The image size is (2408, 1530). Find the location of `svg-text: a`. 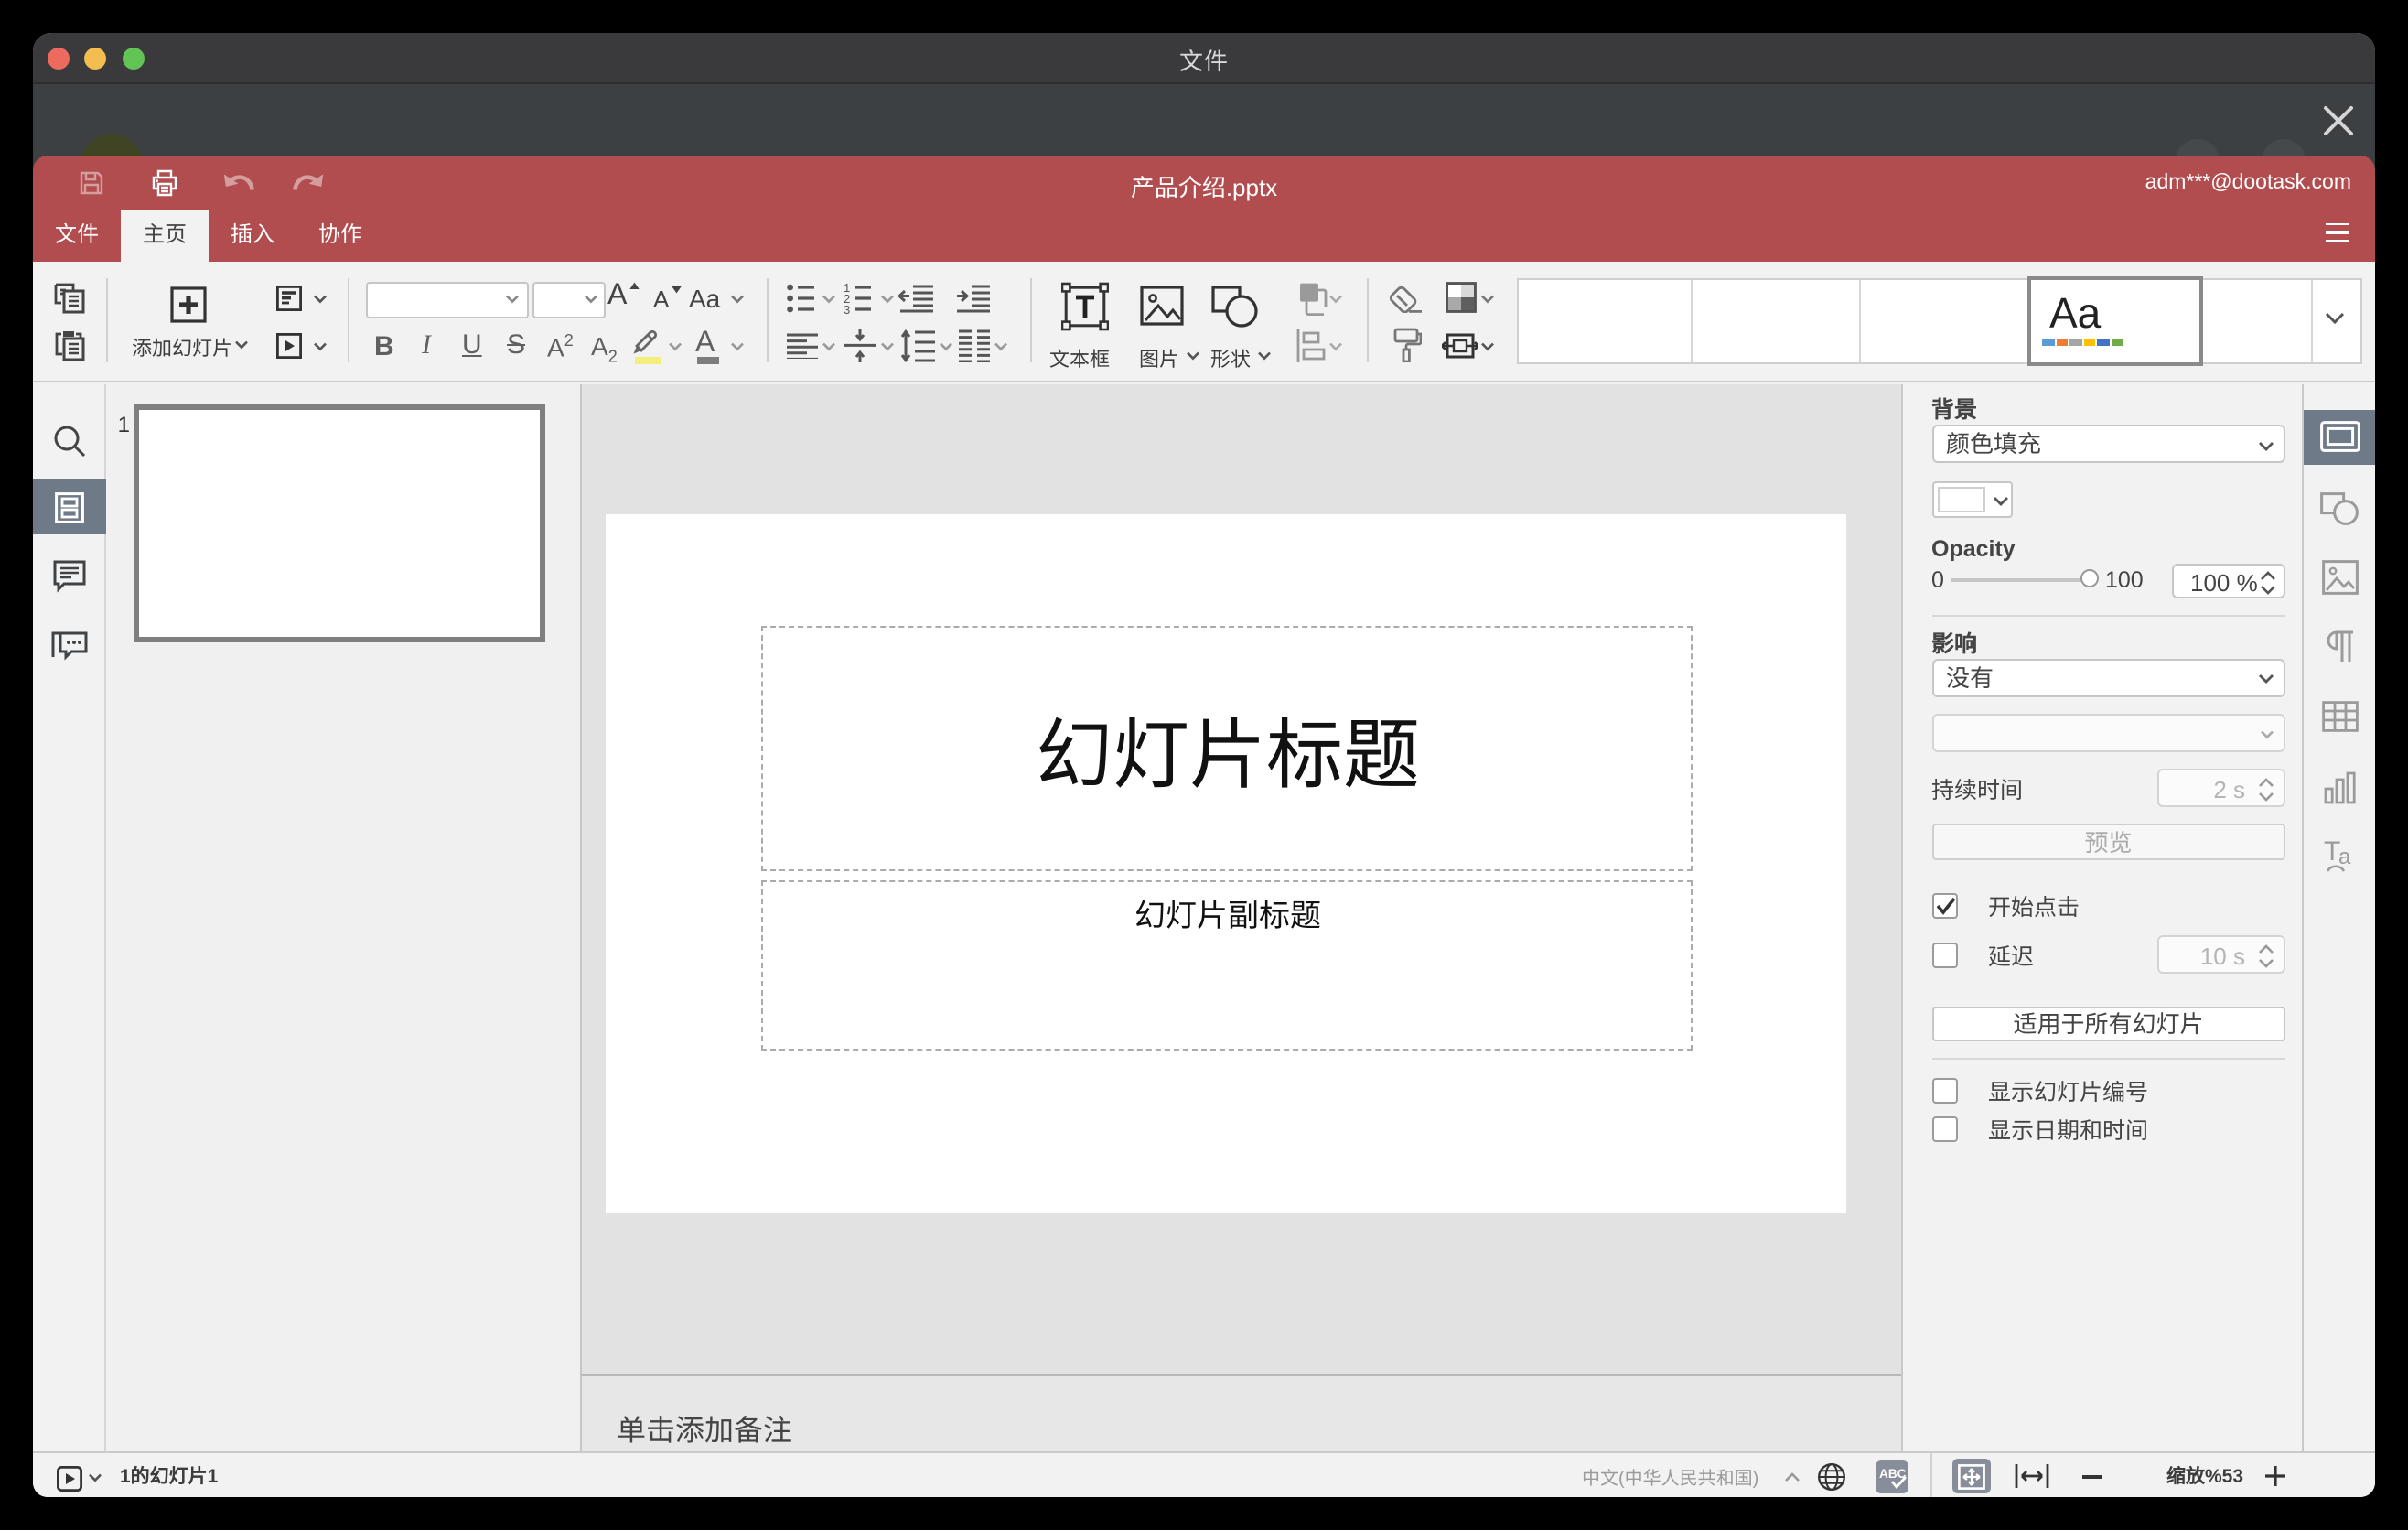

svg-text: a is located at coordinates (2344, 856).